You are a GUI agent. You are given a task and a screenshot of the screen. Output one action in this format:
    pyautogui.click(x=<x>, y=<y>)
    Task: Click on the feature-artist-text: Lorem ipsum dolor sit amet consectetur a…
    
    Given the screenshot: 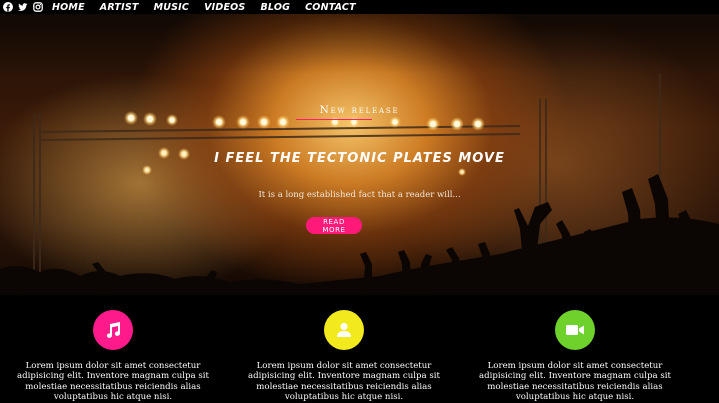 What is the action you would take?
    pyautogui.click(x=344, y=382)
    